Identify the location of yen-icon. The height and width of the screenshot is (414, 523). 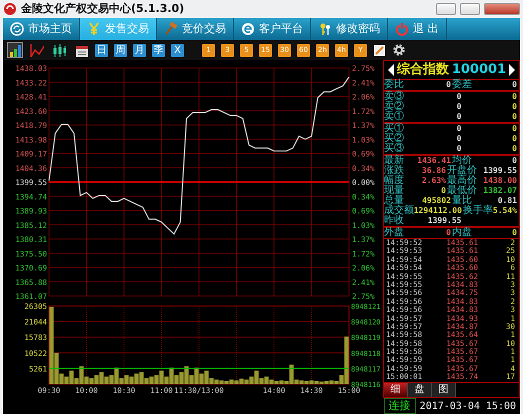
(94, 29).